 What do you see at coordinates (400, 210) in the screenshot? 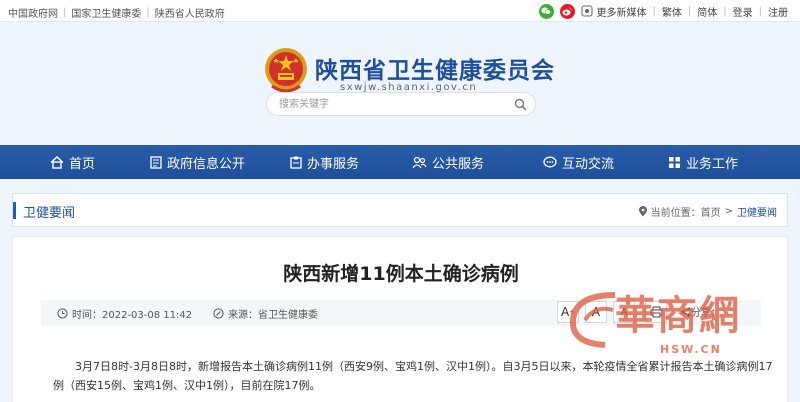
I see `section-header: 卫健要闻 当前位置： 首页 > 卫健要闻` at bounding box center [400, 210].